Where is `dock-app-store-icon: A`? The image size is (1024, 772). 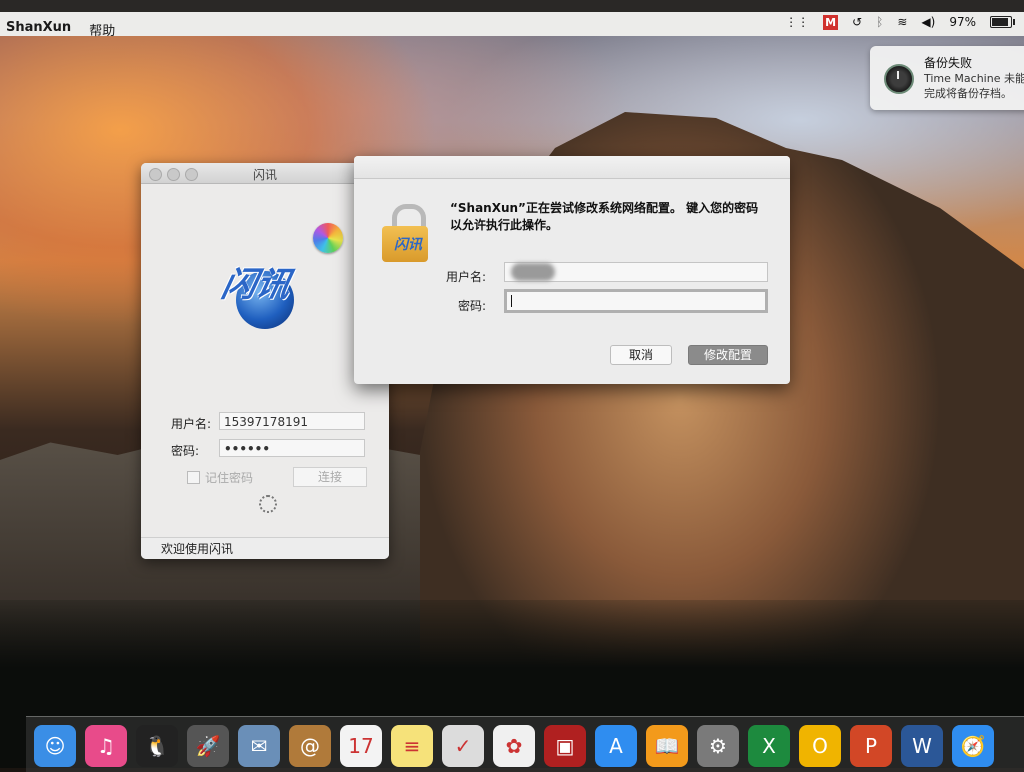 dock-app-store-icon: A is located at coordinates (616, 746).